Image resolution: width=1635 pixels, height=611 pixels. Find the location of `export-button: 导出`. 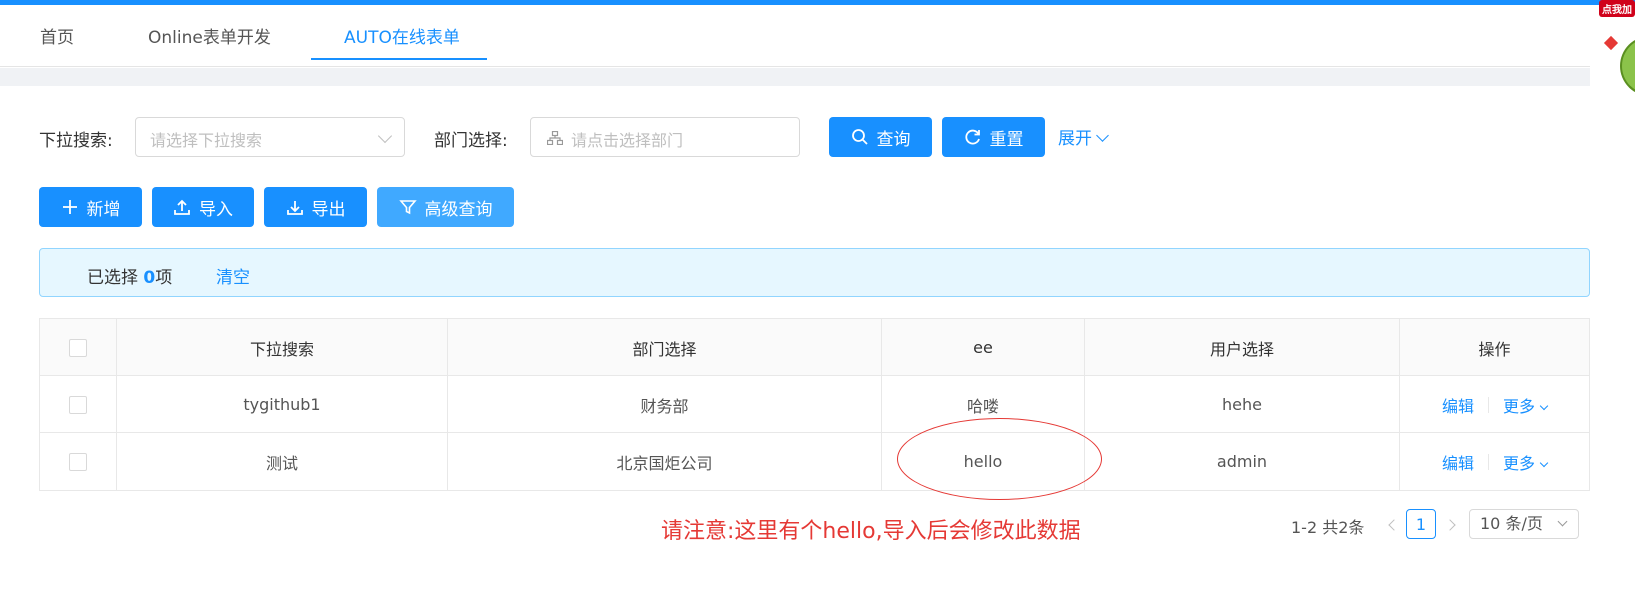

export-button: 导出 is located at coordinates (315, 207).